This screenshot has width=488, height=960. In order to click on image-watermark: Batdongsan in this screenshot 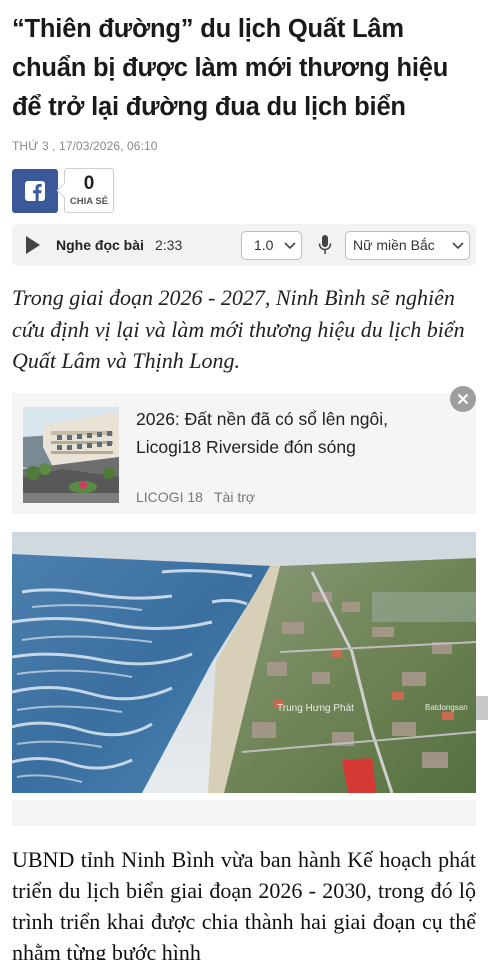, I will do `click(446, 707)`.